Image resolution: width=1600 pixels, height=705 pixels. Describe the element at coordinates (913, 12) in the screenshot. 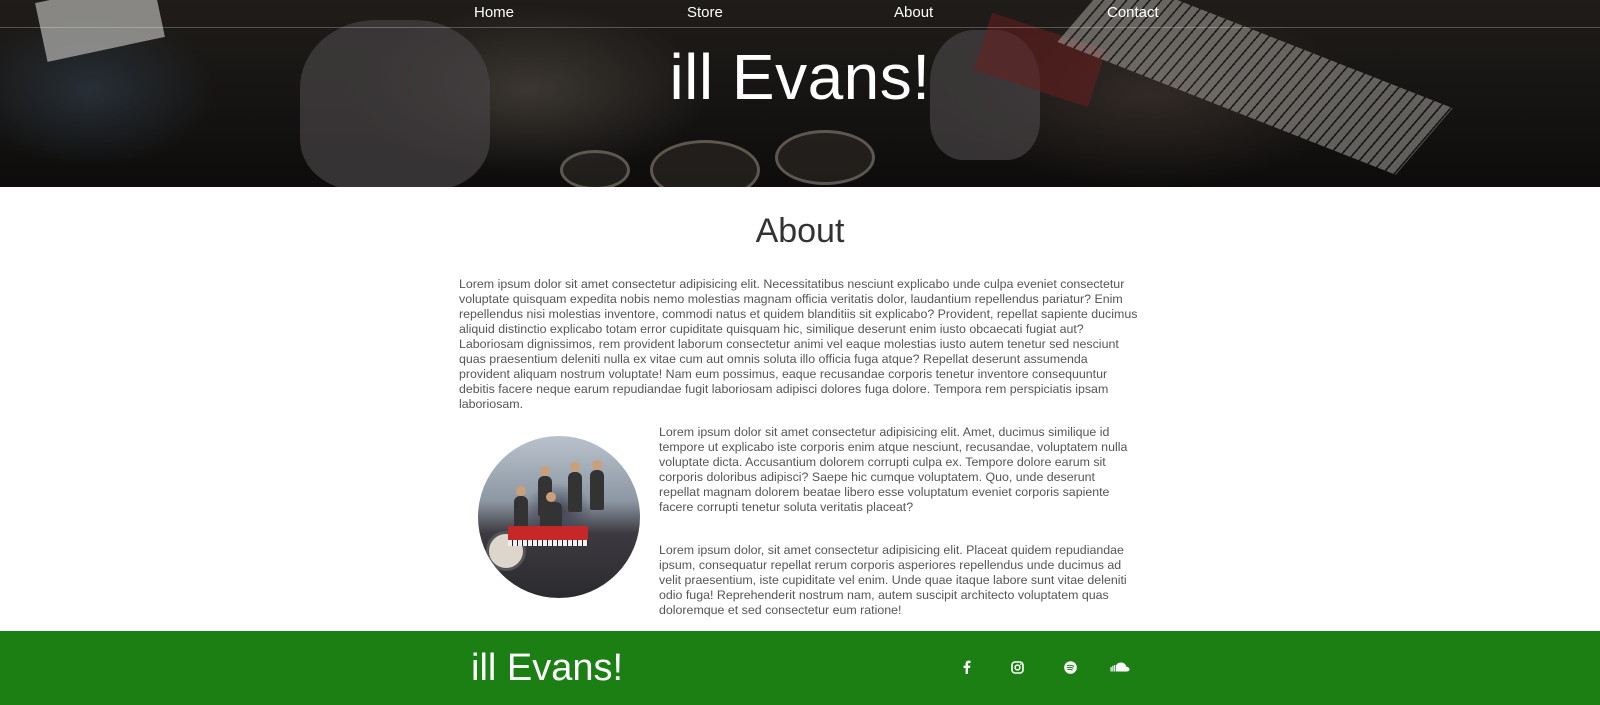

I see `nav-about-link: About` at that location.